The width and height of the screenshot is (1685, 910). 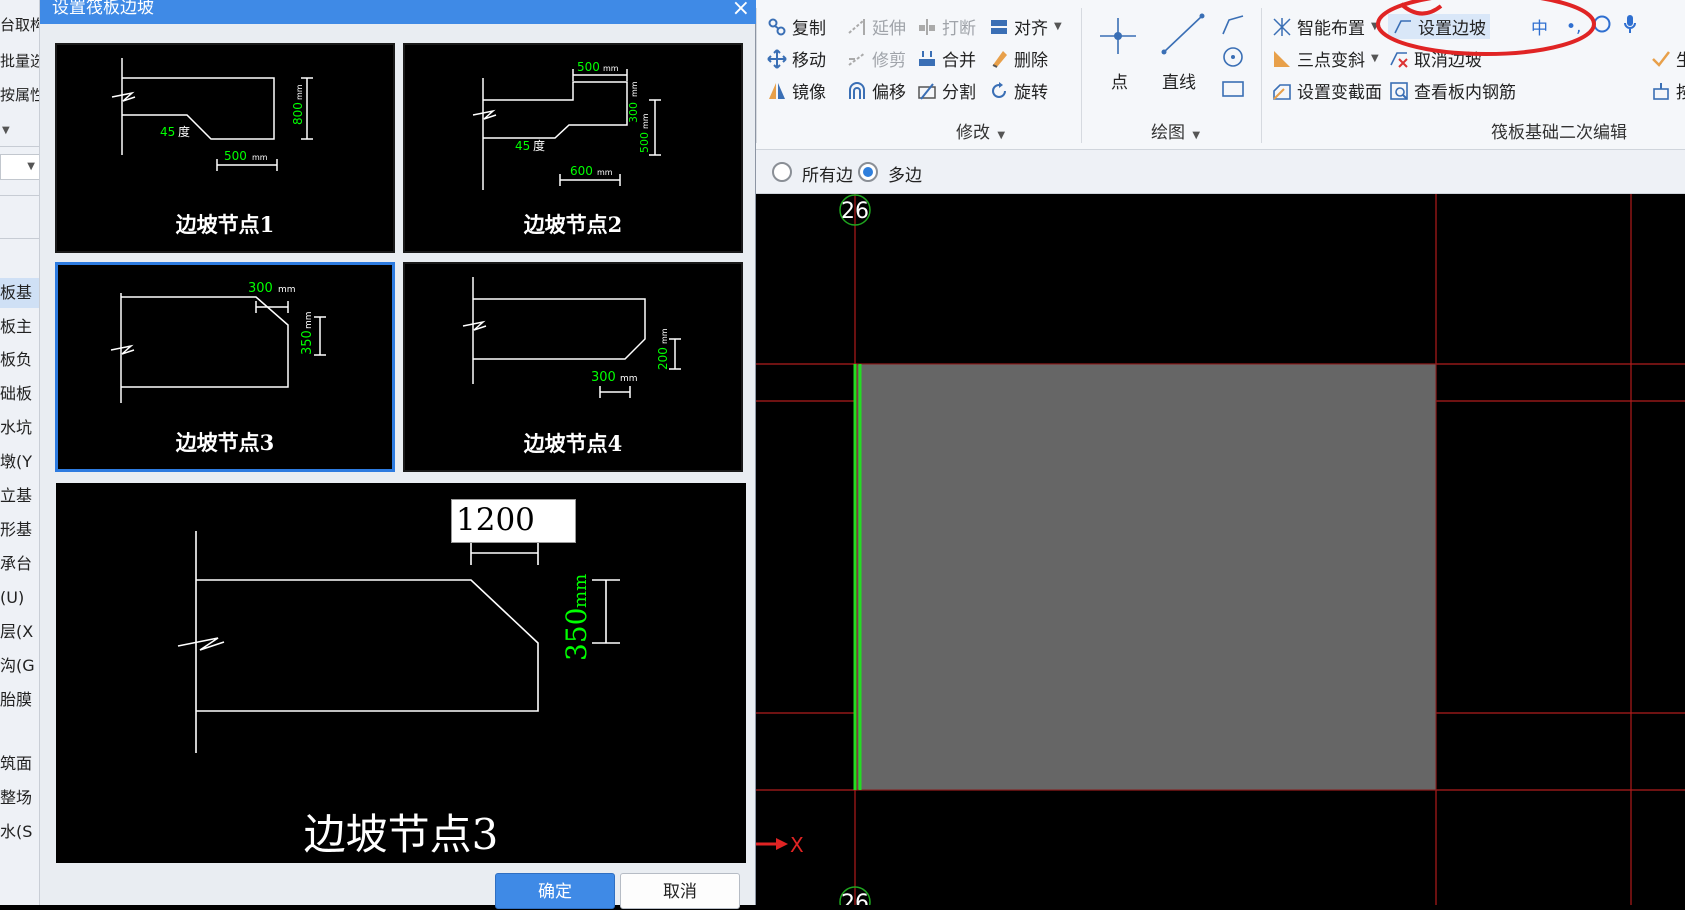 I want to click on eraser-icon, so click(x=999, y=59).